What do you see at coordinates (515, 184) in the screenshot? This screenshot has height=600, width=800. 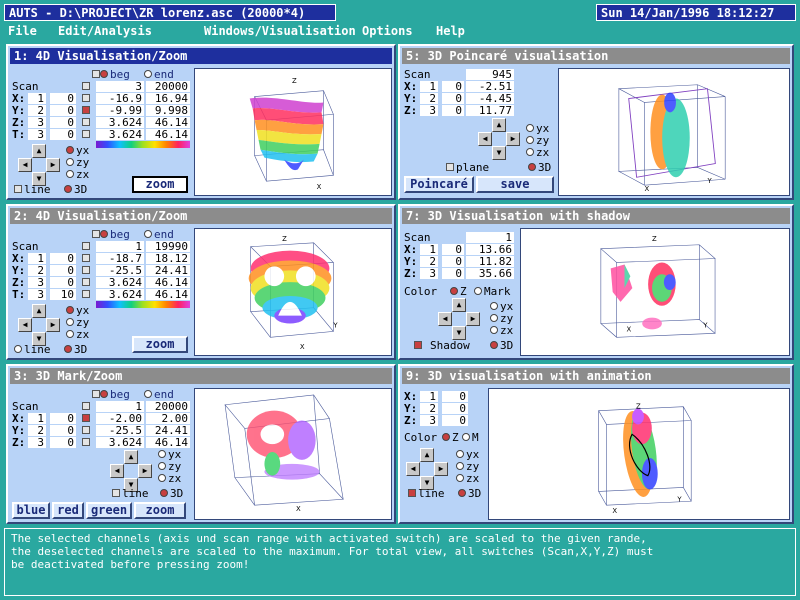 I see `save-button: save` at bounding box center [515, 184].